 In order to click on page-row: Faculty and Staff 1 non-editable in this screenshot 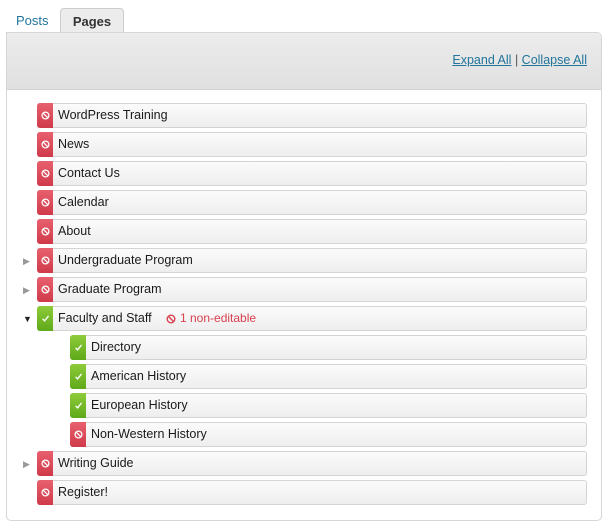, I will do `click(312, 318)`.